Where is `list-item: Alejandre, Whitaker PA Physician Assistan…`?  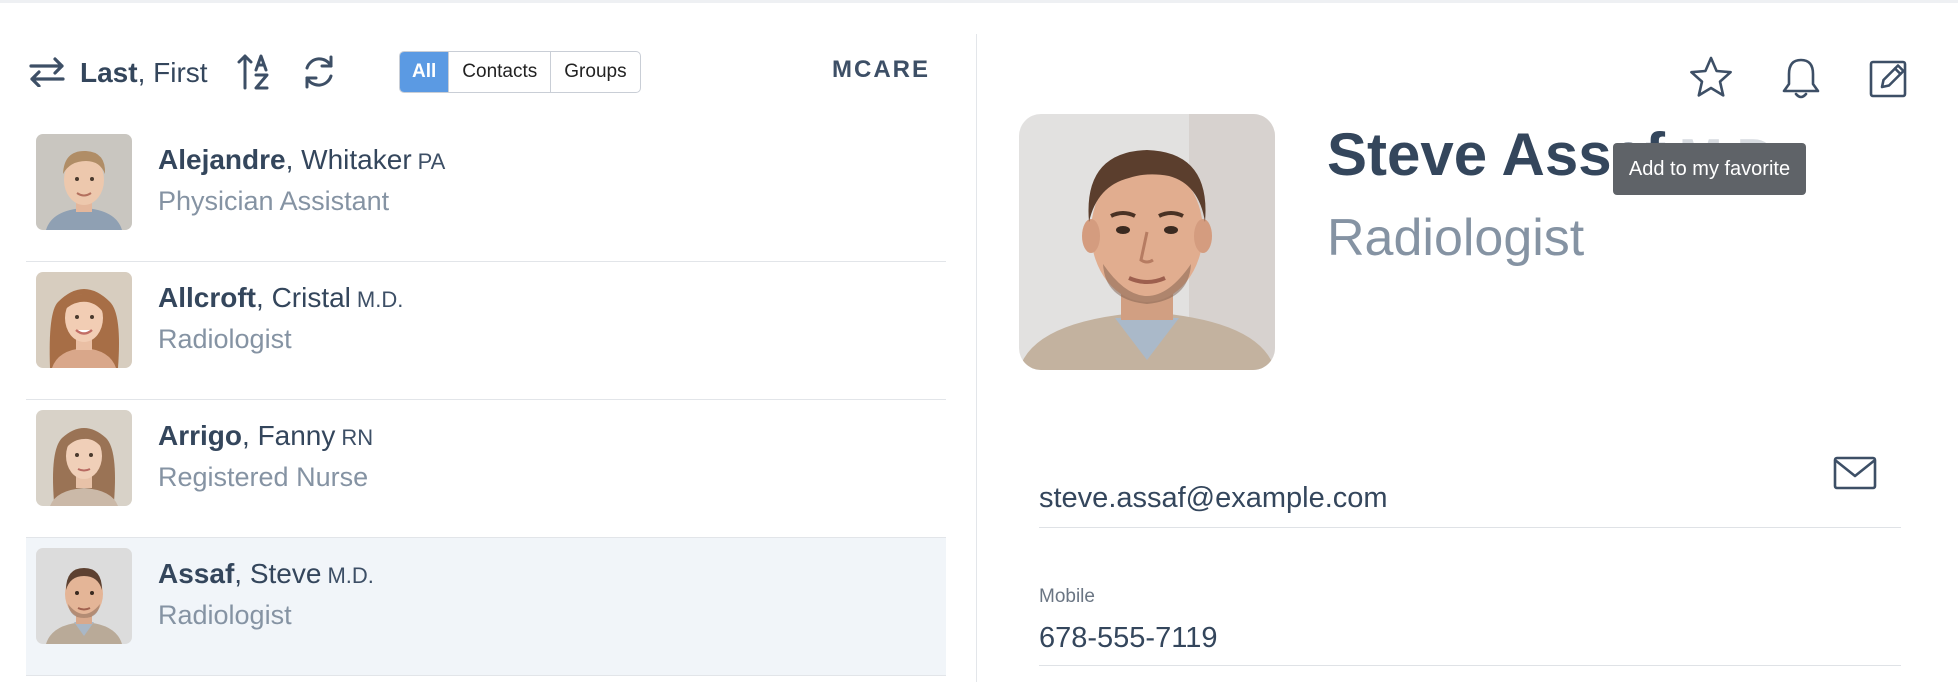 list-item: Alejandre, Whitaker PA Physician Assistan… is located at coordinates (486, 193).